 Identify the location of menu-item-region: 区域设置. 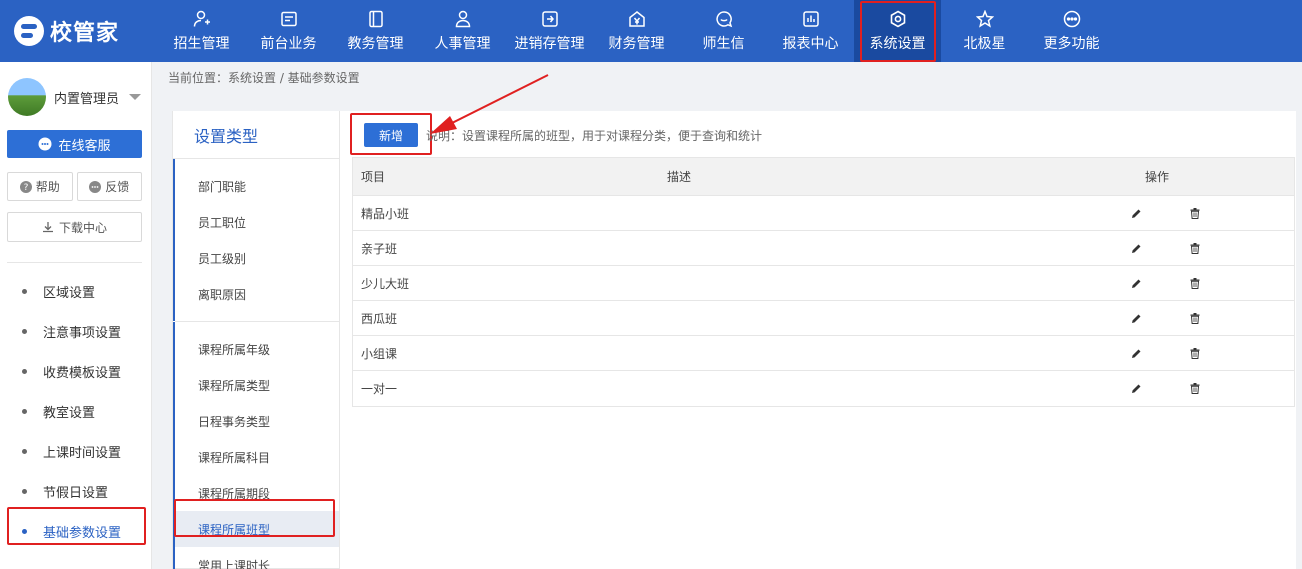
(76, 291).